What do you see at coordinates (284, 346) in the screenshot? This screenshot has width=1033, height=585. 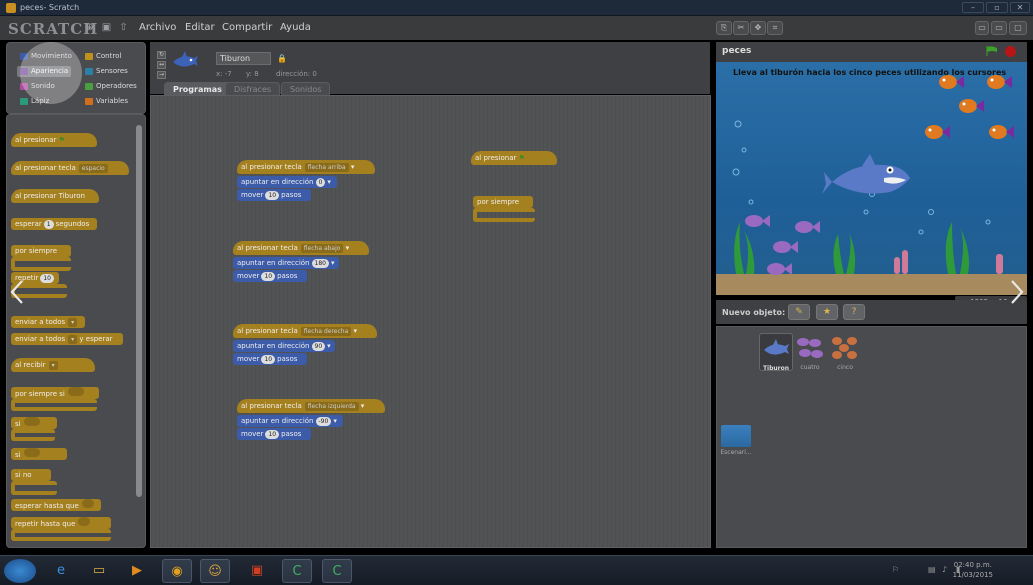 I see `script-right-point: apuntar en dirección 90 ▾` at bounding box center [284, 346].